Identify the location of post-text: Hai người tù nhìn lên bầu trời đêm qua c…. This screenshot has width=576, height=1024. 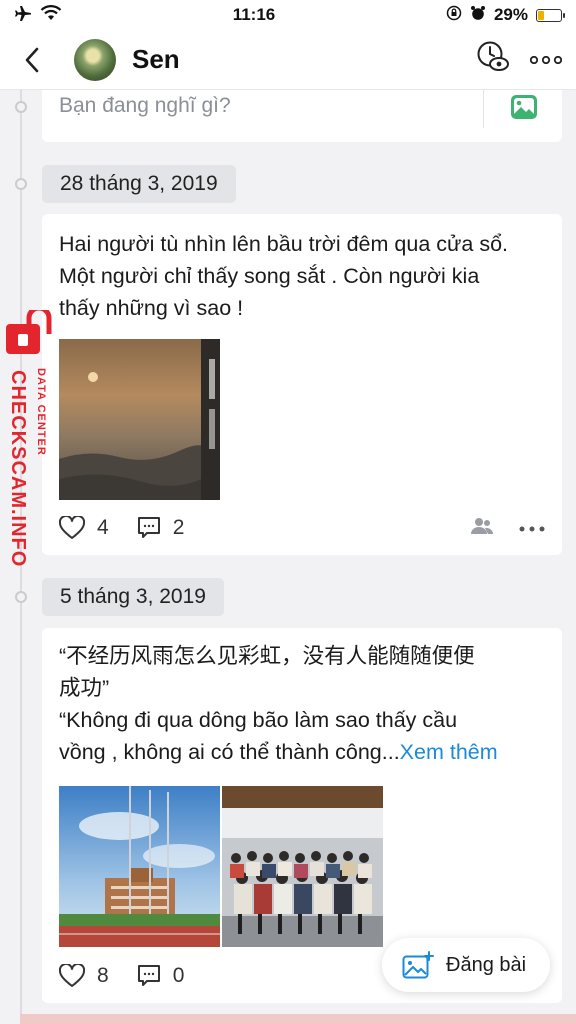
(302, 269).